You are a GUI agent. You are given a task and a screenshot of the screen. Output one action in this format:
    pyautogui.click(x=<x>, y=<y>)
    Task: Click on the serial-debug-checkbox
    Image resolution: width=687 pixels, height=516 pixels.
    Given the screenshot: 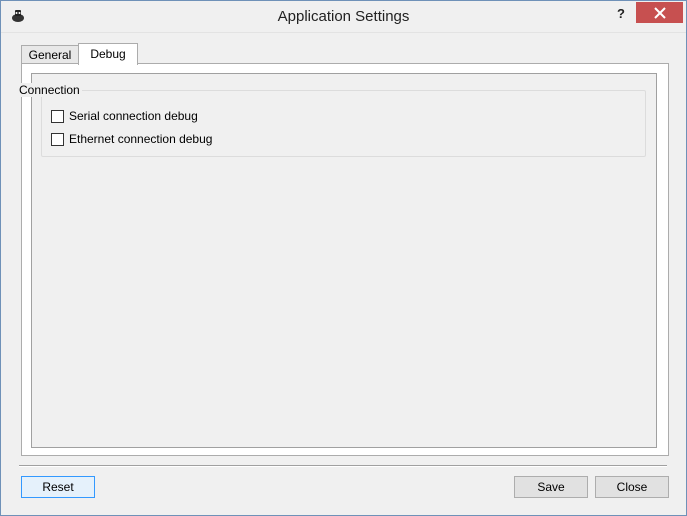 What is the action you would take?
    pyautogui.click(x=57, y=116)
    